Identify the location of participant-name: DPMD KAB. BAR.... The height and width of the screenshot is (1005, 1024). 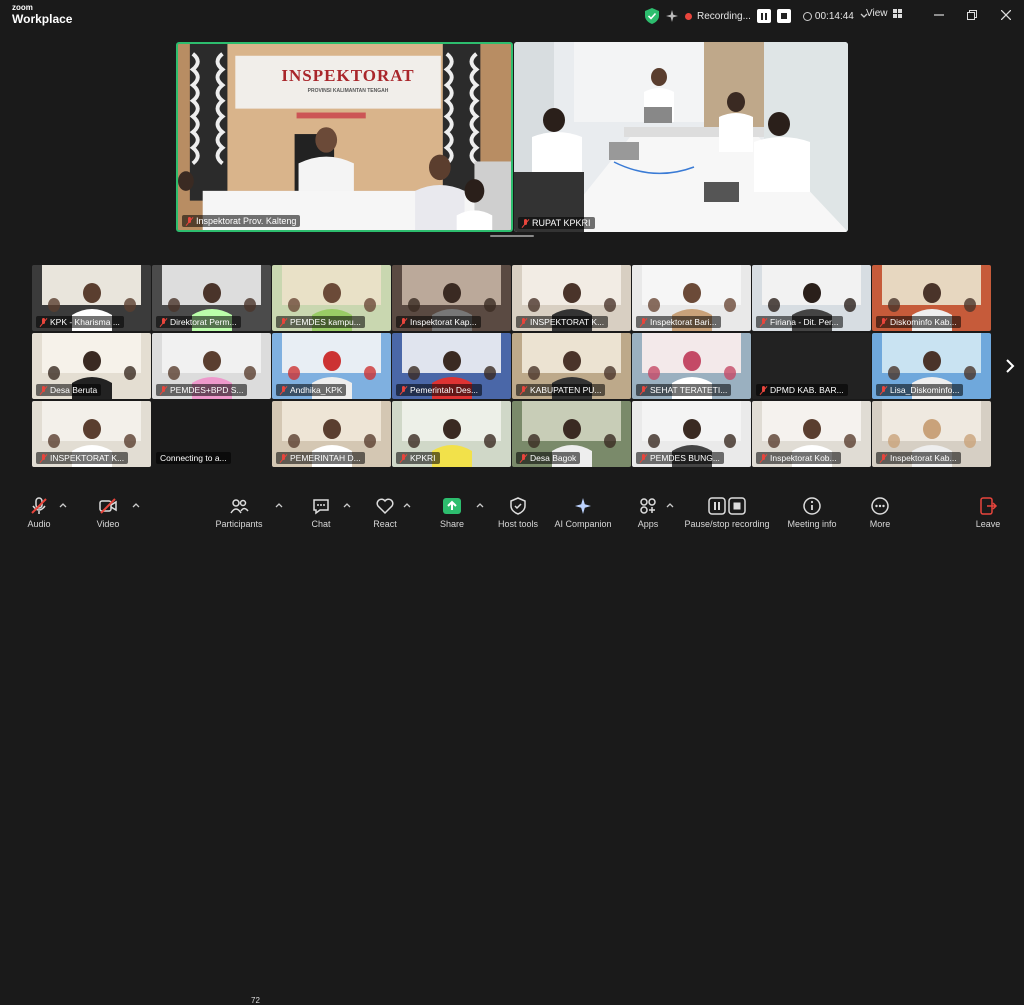
(807, 390).